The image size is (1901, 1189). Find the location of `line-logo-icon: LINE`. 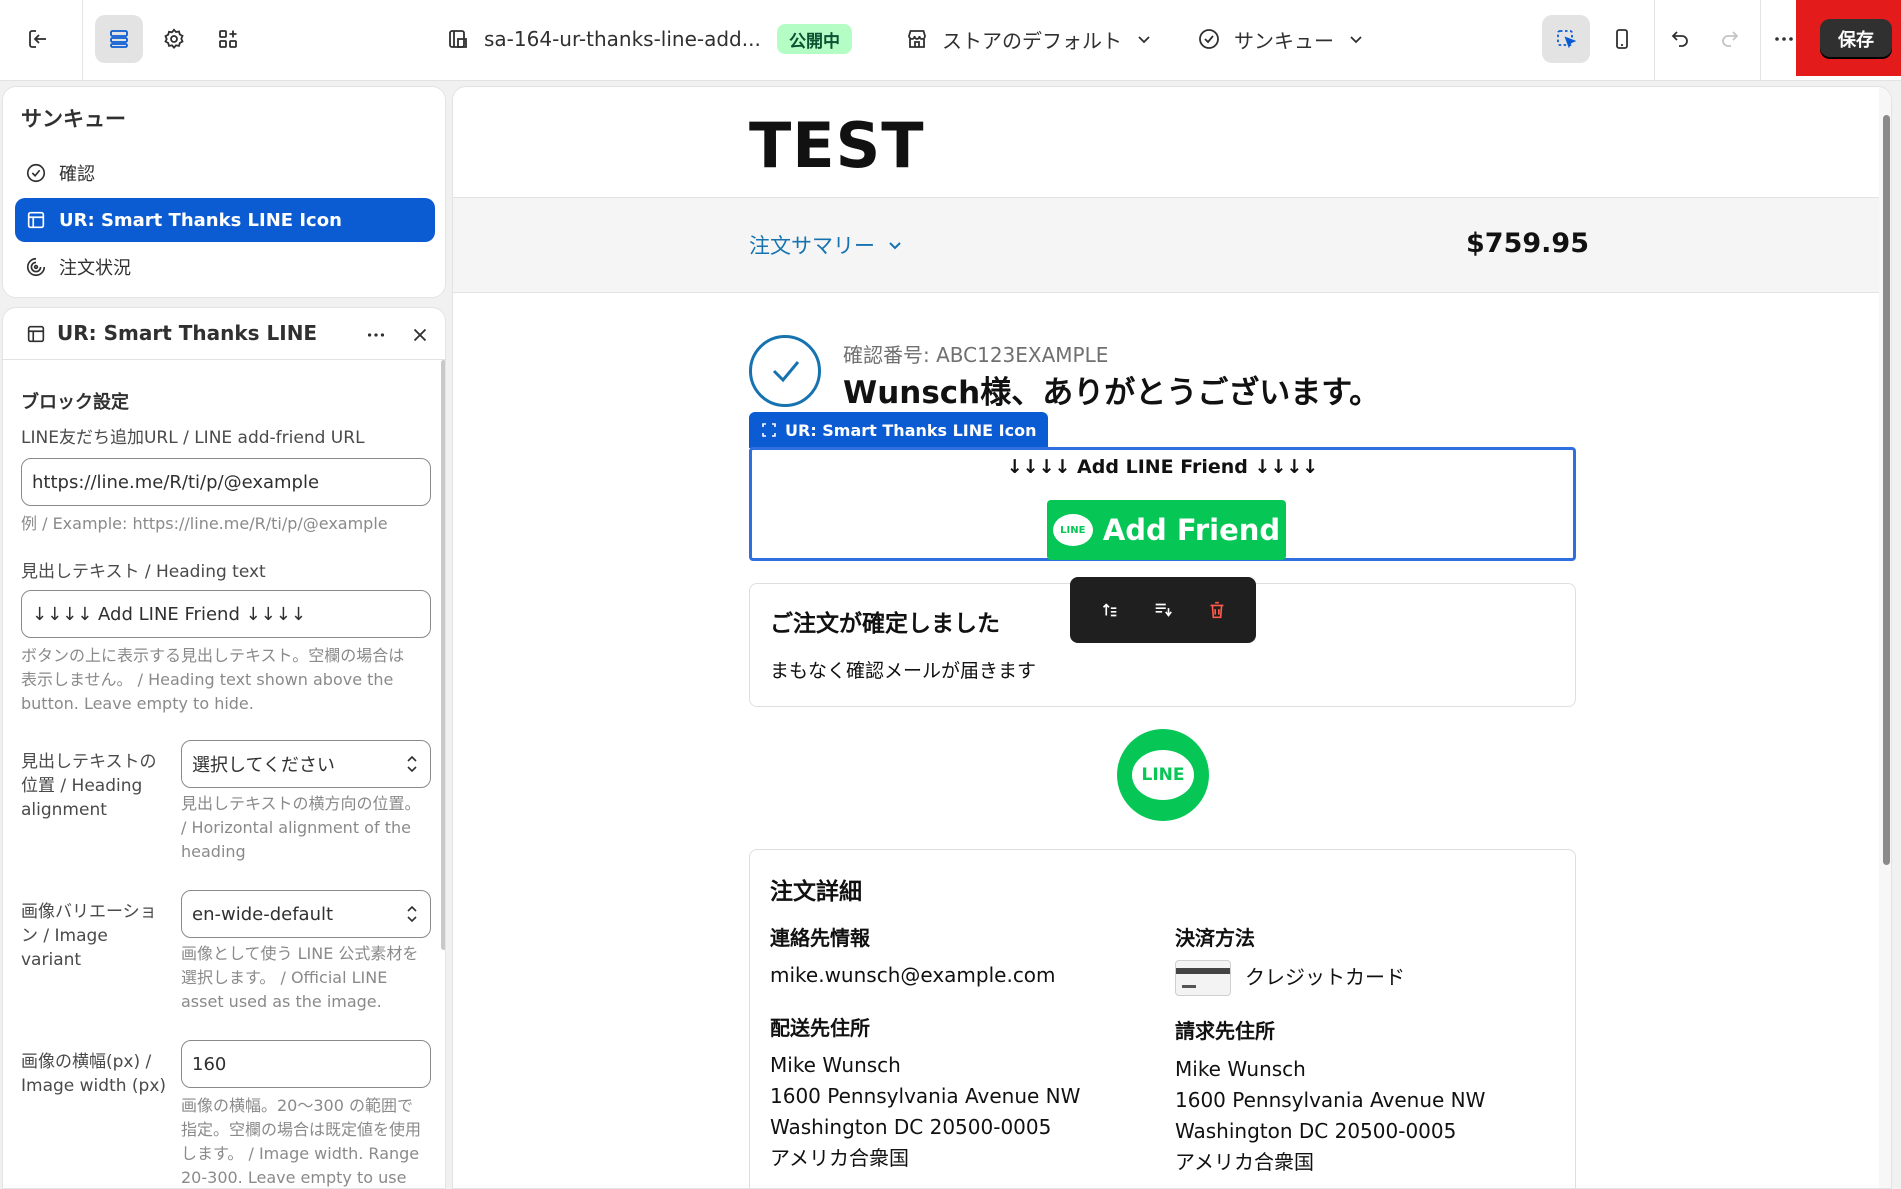

line-logo-icon: LINE is located at coordinates (1072, 530).